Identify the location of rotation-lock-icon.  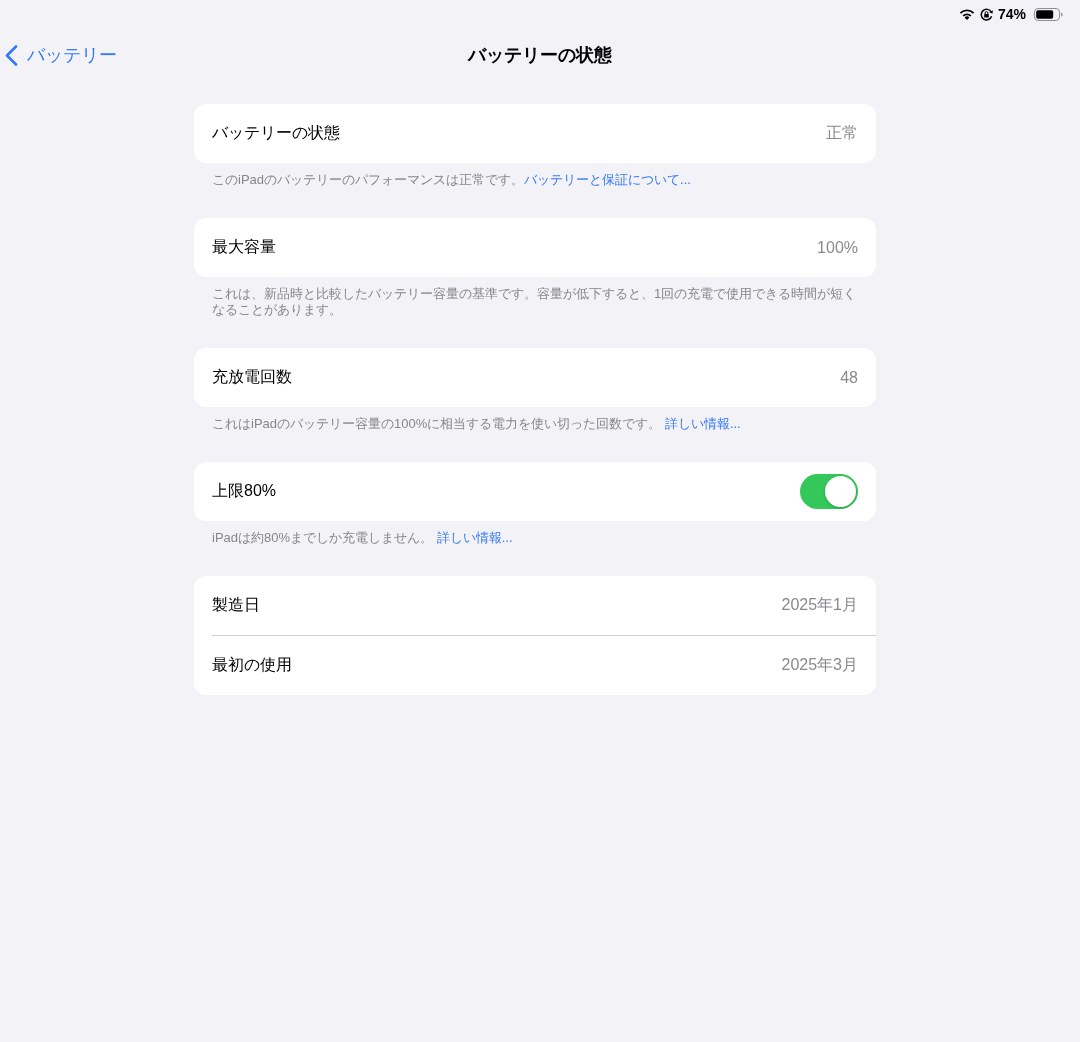
(986, 14).